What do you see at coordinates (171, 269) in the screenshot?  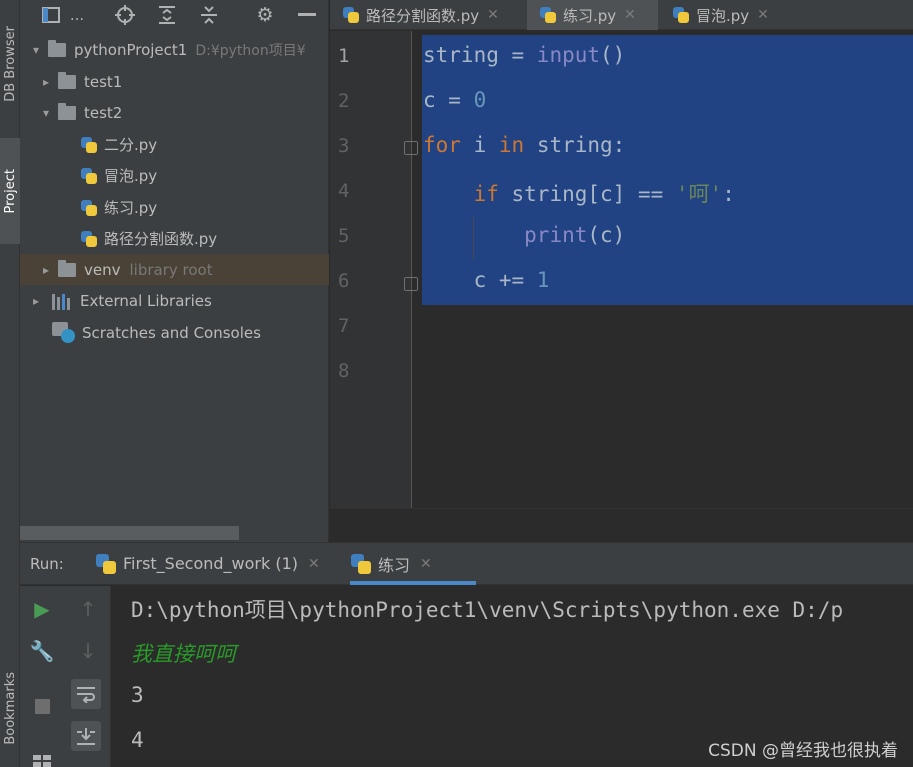 I see `library-root-hint: library root` at bounding box center [171, 269].